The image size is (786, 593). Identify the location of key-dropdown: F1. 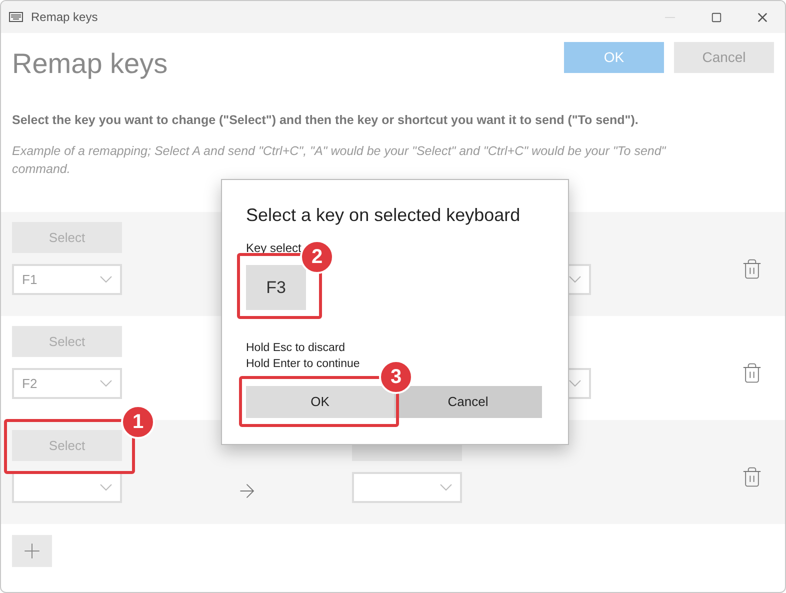
(67, 279).